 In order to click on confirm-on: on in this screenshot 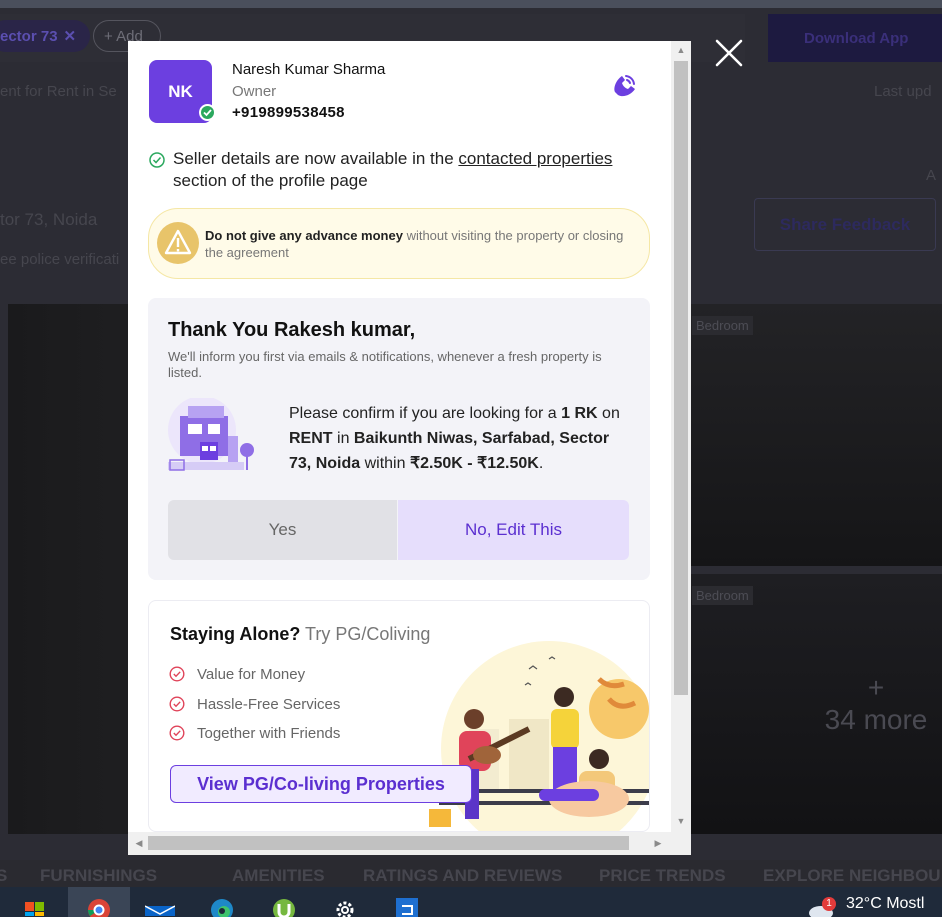, I will do `click(608, 413)`.